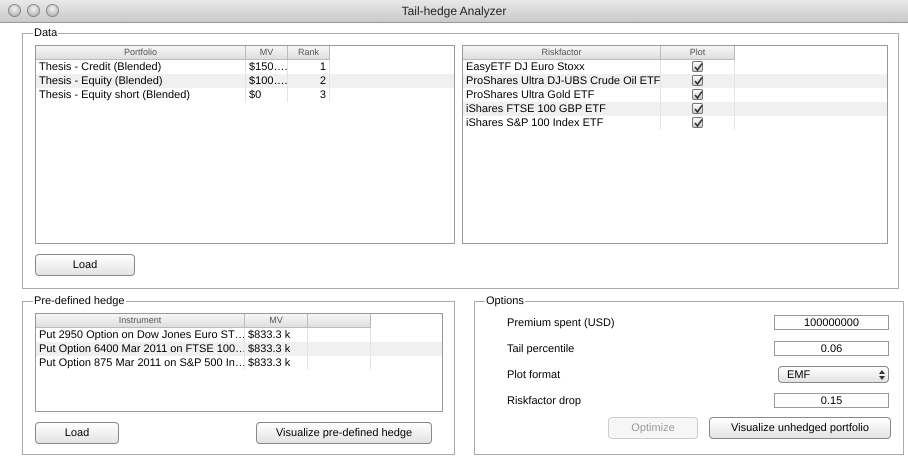  I want to click on window-title: Tail-hedge Analyzer, so click(454, 11).